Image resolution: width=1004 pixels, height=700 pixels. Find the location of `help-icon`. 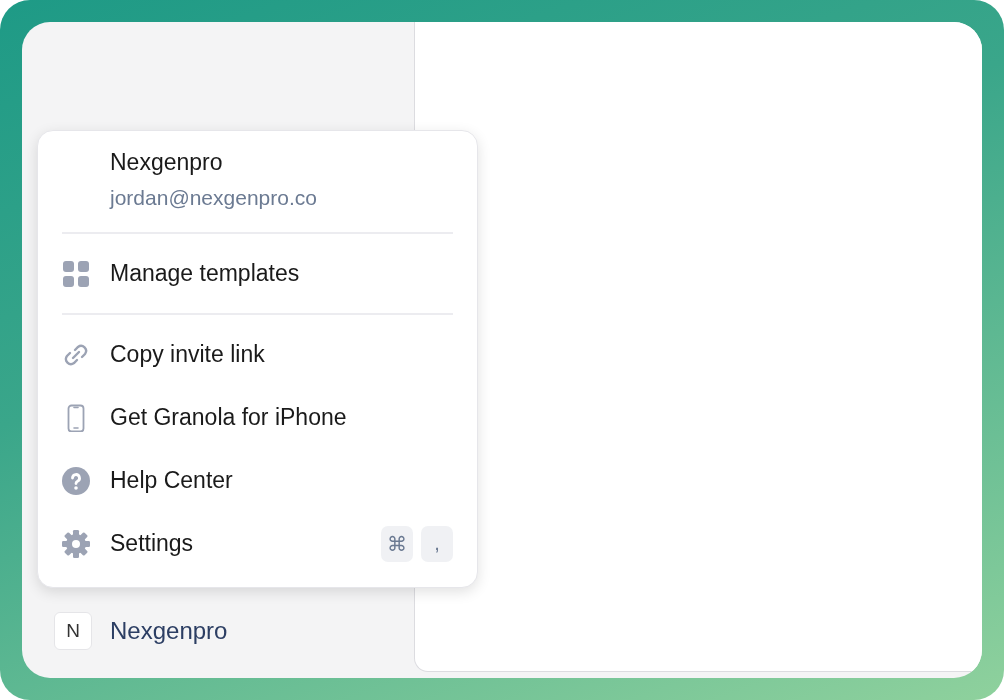

help-icon is located at coordinates (76, 480).